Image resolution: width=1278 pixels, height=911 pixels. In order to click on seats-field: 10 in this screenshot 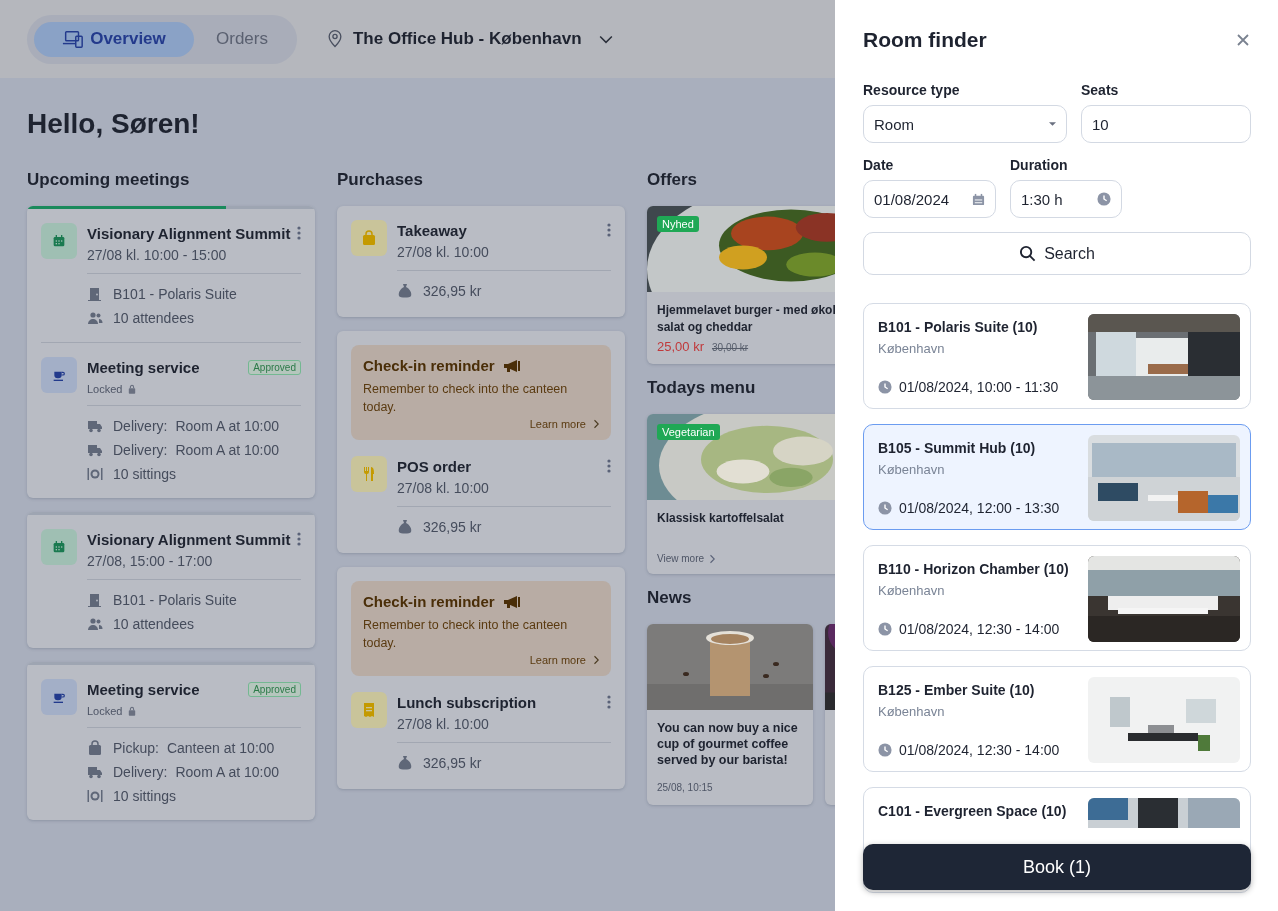, I will do `click(1166, 124)`.